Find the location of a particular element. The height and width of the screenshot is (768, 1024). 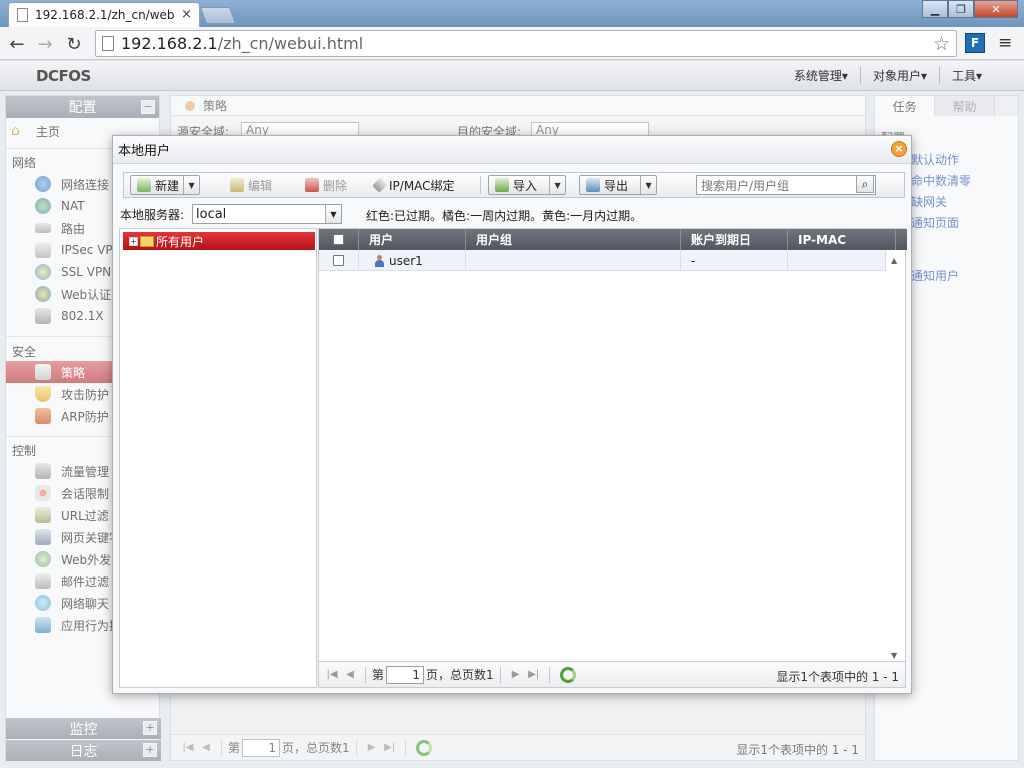

scroll-down-icon: ▼ is located at coordinates (894, 655).